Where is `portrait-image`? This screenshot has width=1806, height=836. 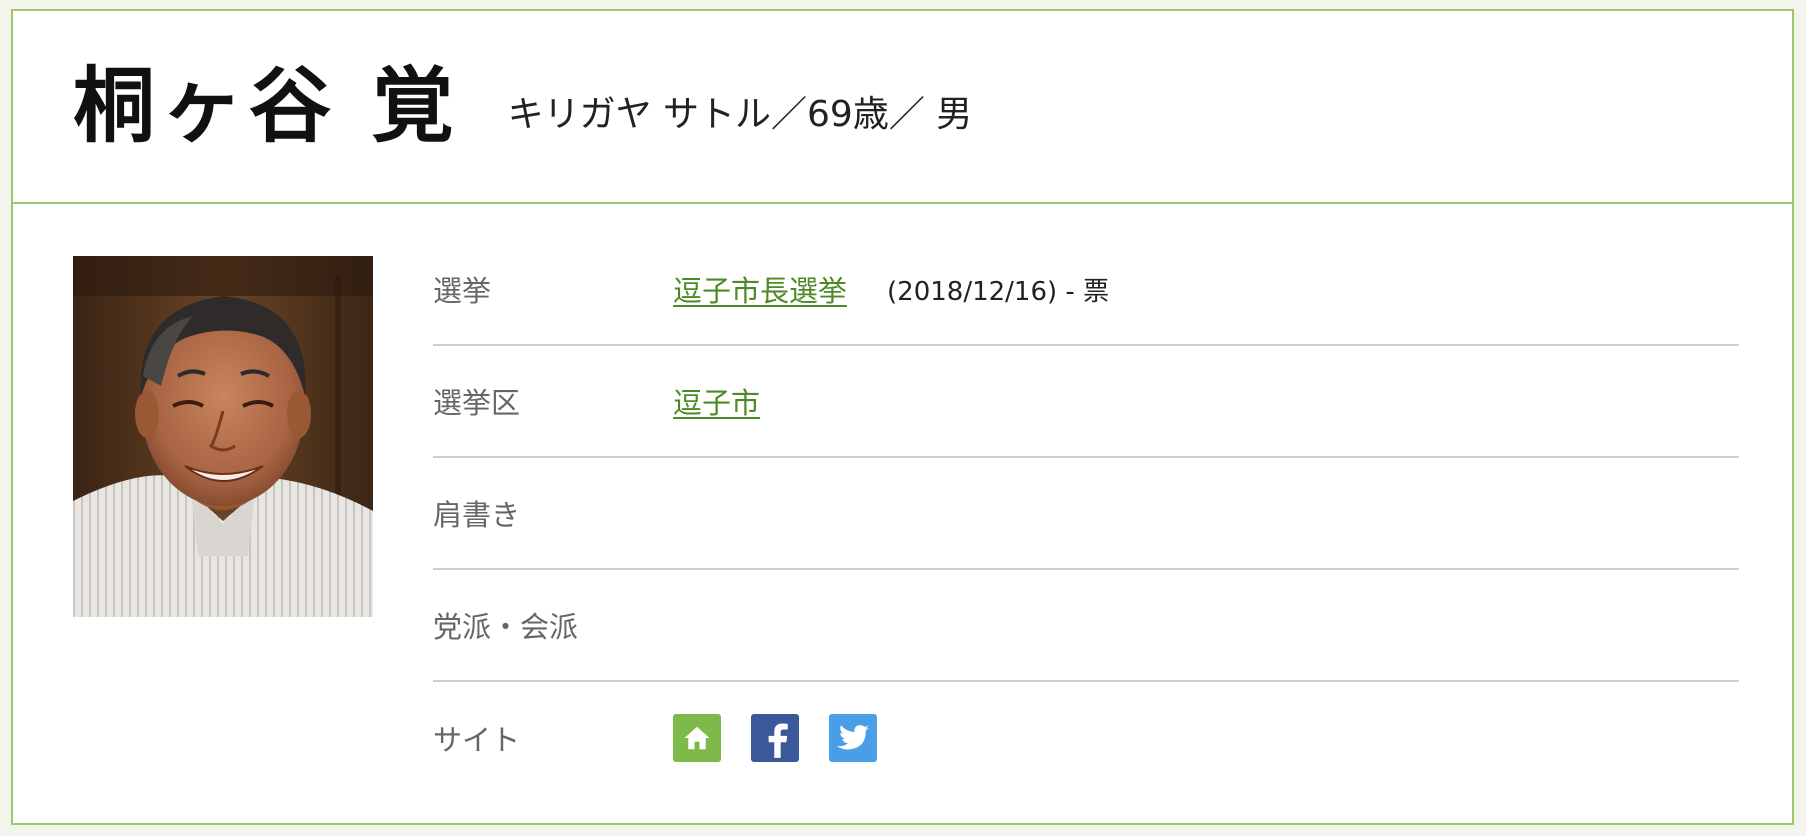
portrait-image is located at coordinates (223, 436).